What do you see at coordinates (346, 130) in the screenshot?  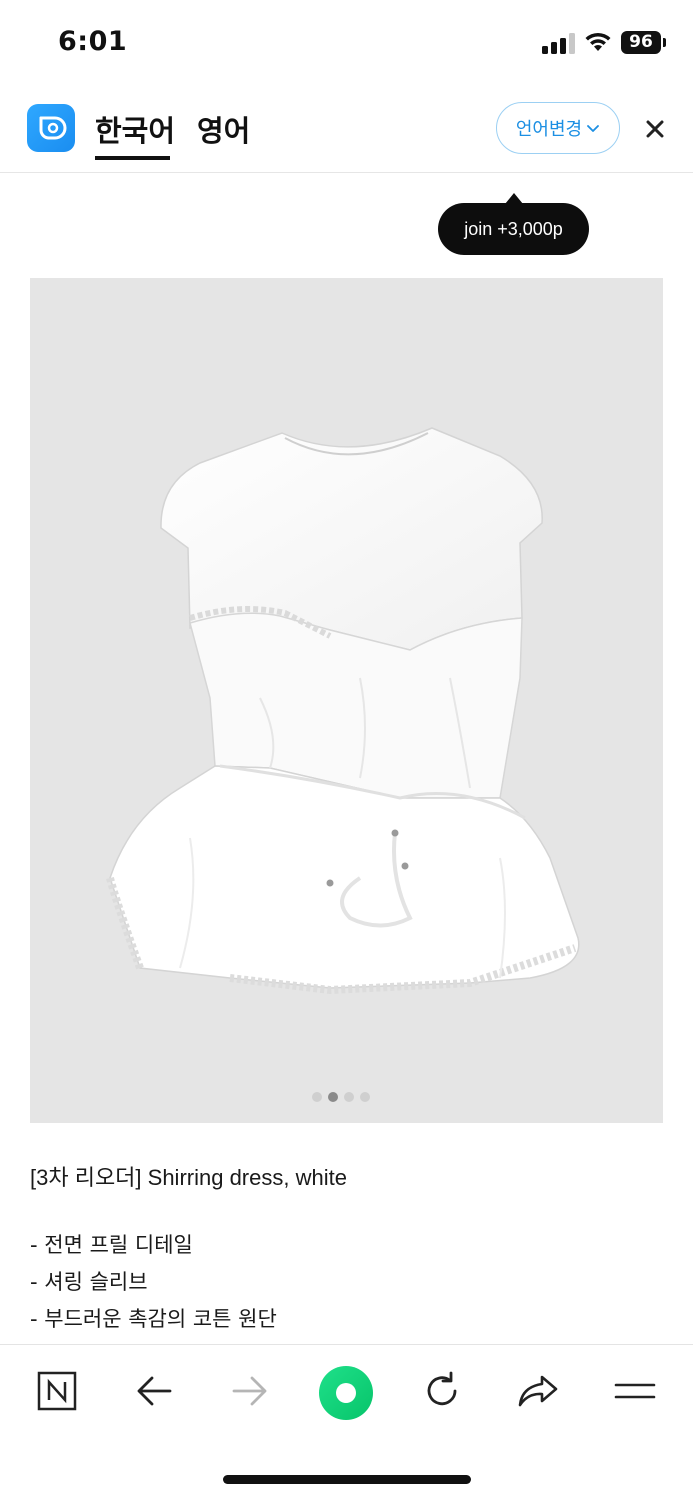 I see `translation-header: 한국어 영어 언어변경` at bounding box center [346, 130].